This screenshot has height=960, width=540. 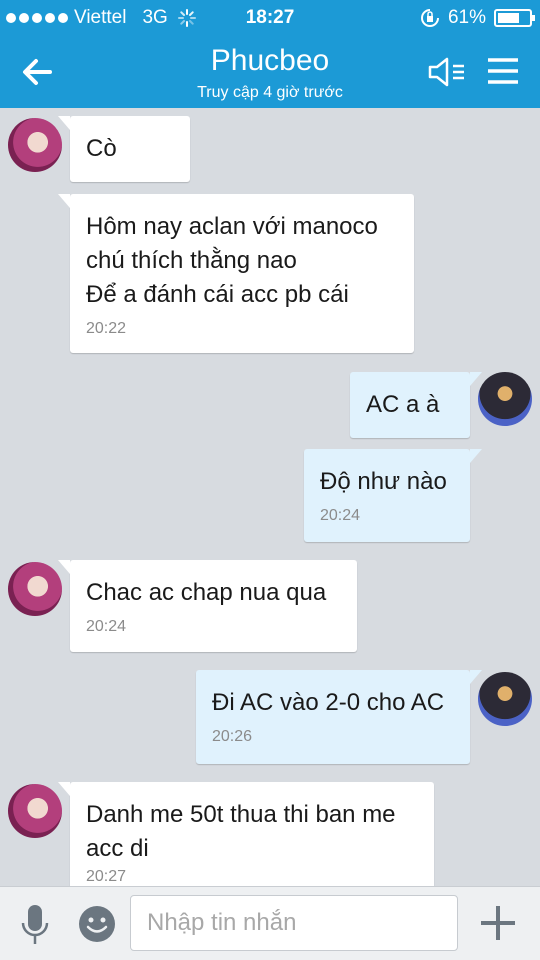 What do you see at coordinates (101, 148) in the screenshot?
I see `message-text: Cò` at bounding box center [101, 148].